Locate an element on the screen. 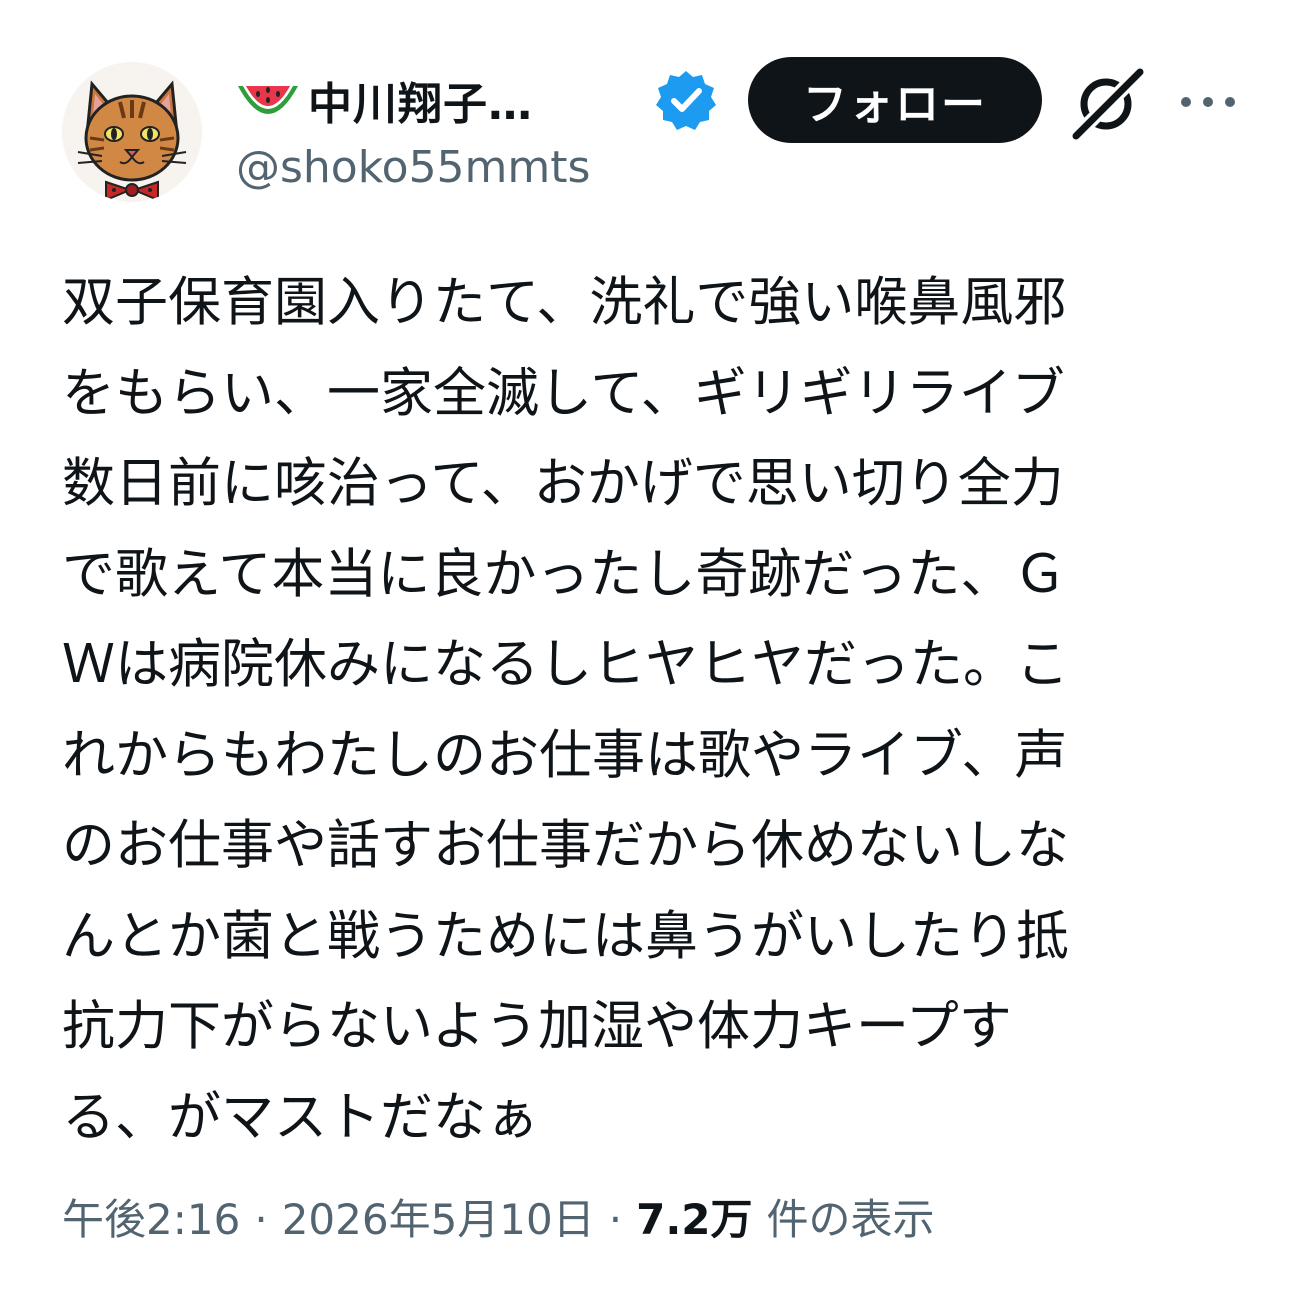 The width and height of the screenshot is (1300, 1296). views-label: 件の表示 is located at coordinates (851, 1216).